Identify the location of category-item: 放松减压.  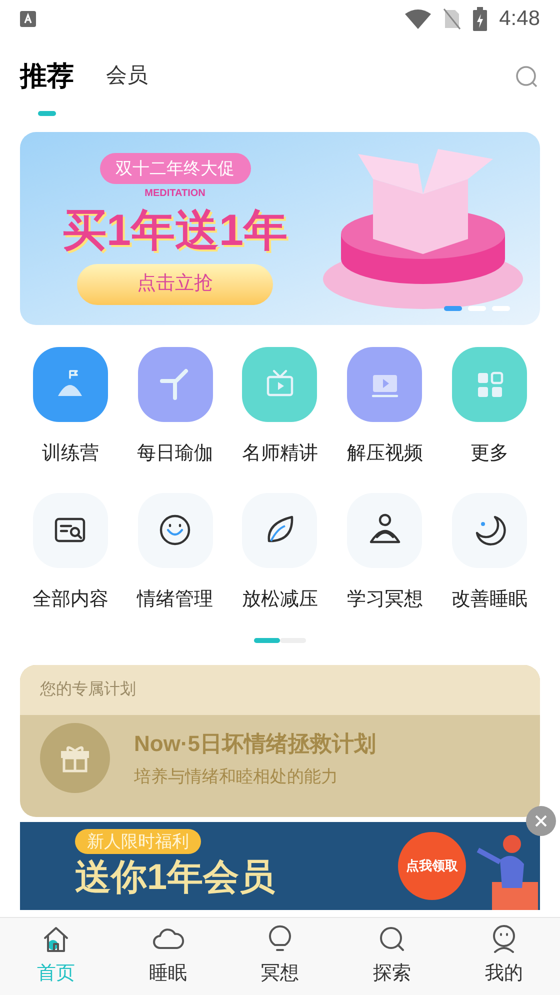
(280, 553).